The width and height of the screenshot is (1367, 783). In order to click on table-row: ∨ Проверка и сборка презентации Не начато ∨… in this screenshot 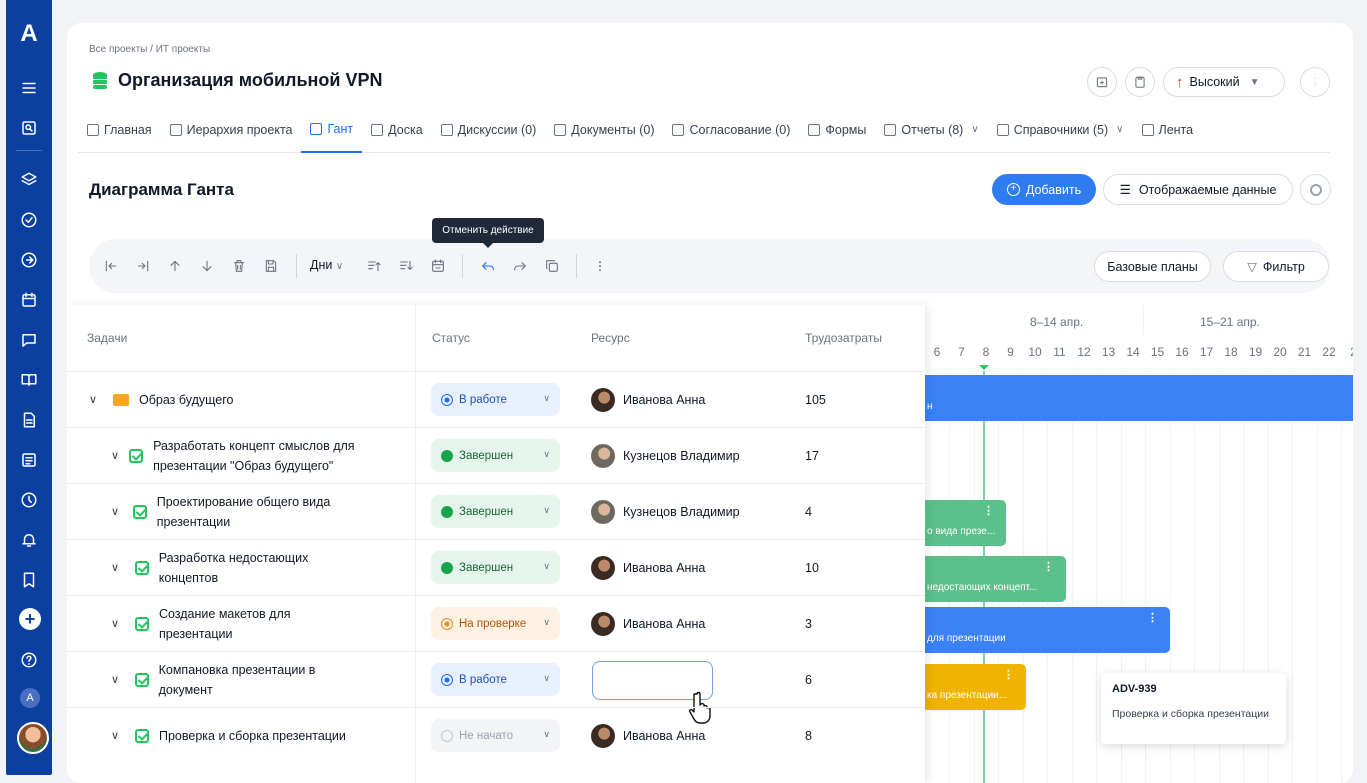, I will do `click(496, 735)`.